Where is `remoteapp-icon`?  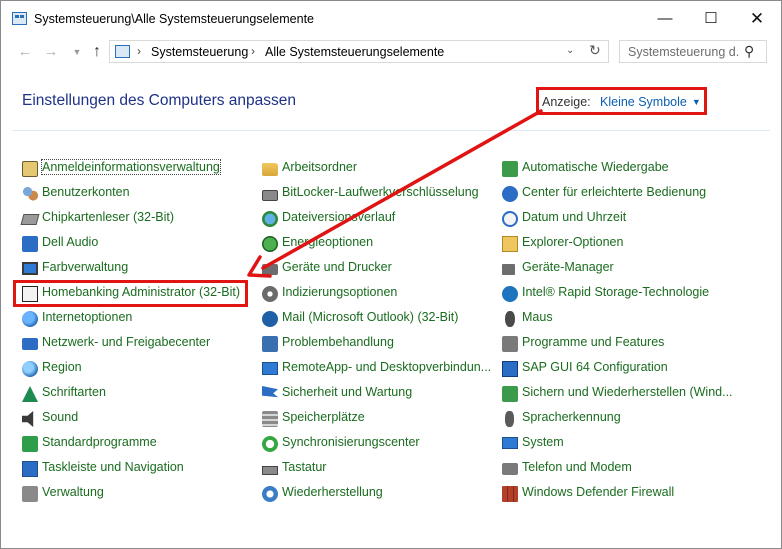
remoteapp-icon is located at coordinates (270, 368).